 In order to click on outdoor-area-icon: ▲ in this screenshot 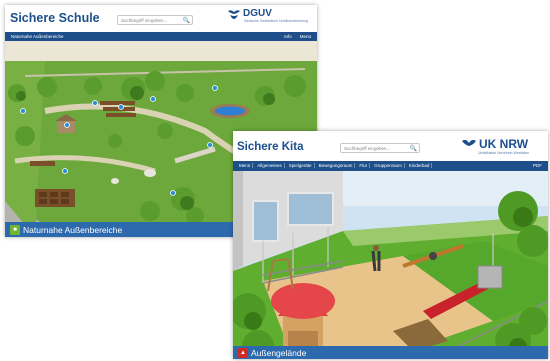, I will do `click(243, 352)`.